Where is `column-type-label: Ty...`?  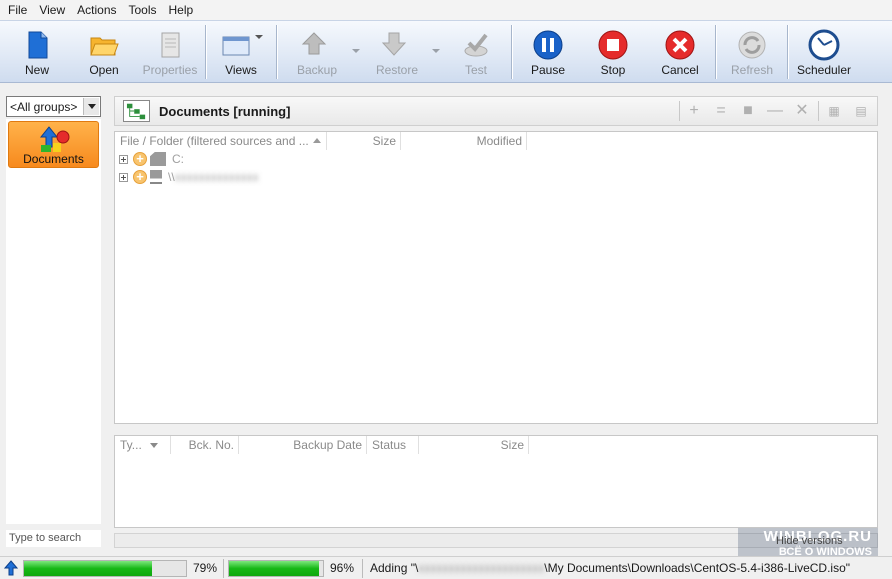 column-type-label: Ty... is located at coordinates (131, 445).